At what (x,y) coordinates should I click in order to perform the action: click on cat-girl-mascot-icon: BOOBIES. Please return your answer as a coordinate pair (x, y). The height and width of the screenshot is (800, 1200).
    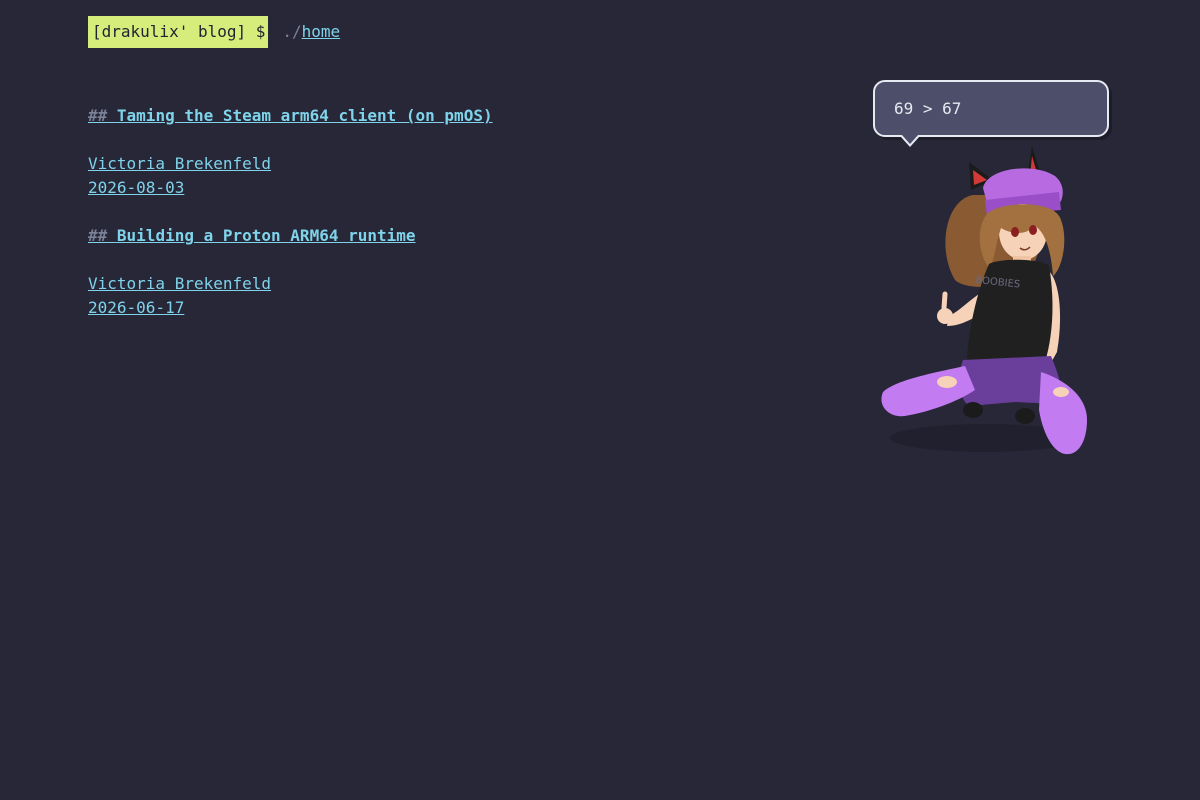
    Looking at the image, I should click on (985, 305).